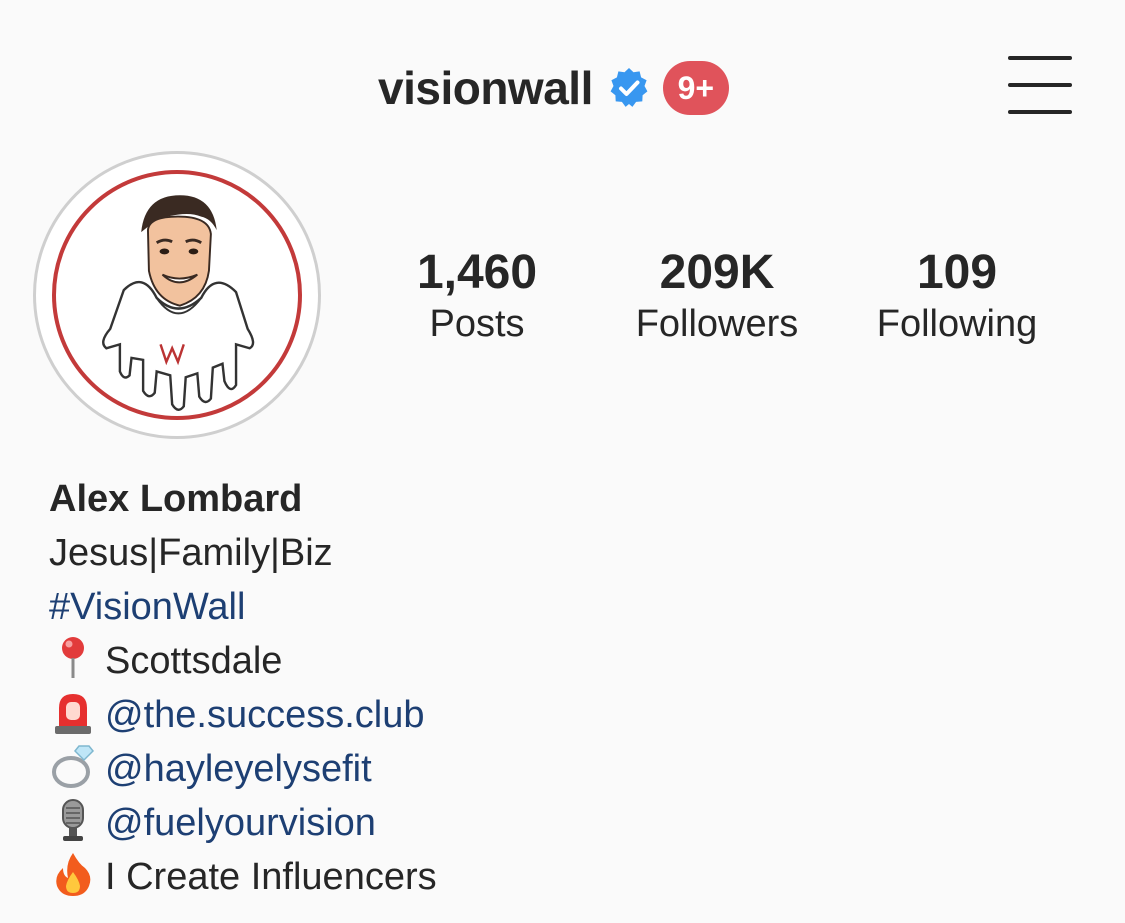  What do you see at coordinates (957, 272) in the screenshot?
I see `following-value: 109` at bounding box center [957, 272].